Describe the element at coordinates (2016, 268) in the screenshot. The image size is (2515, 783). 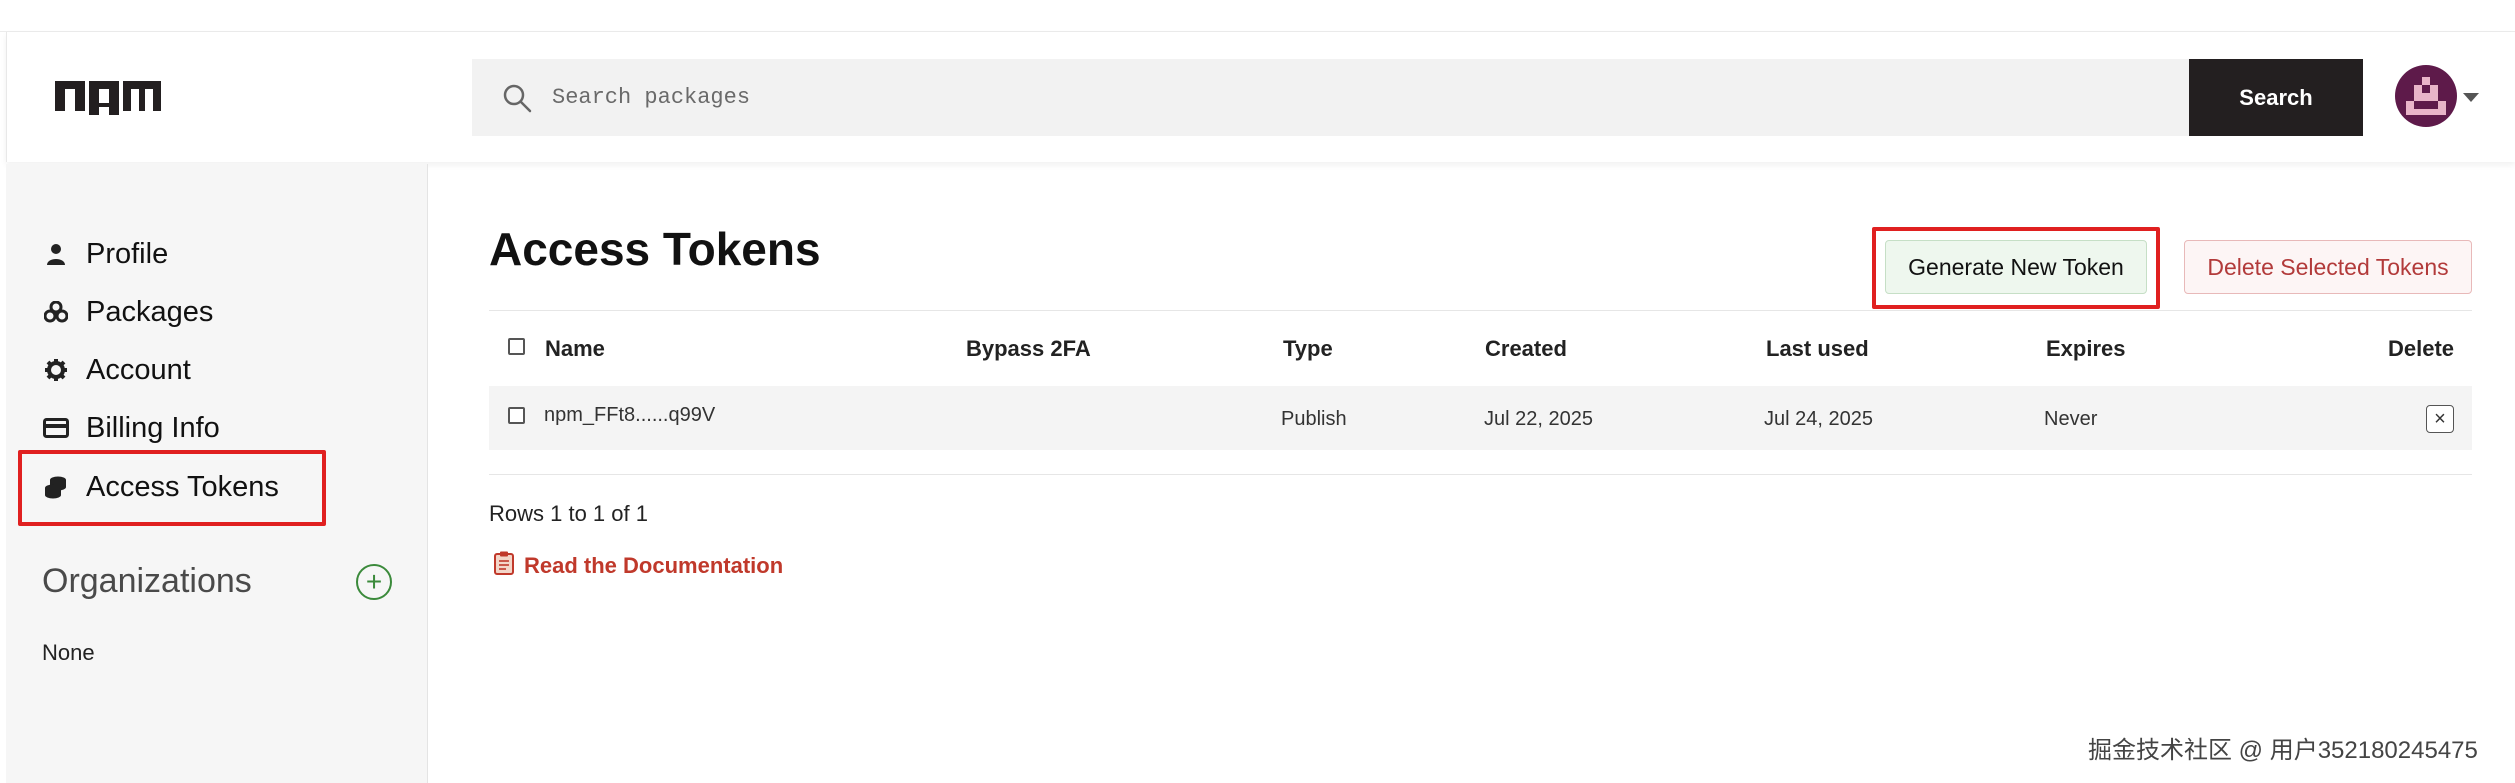
I see `highlight-box-generate-token` at that location.